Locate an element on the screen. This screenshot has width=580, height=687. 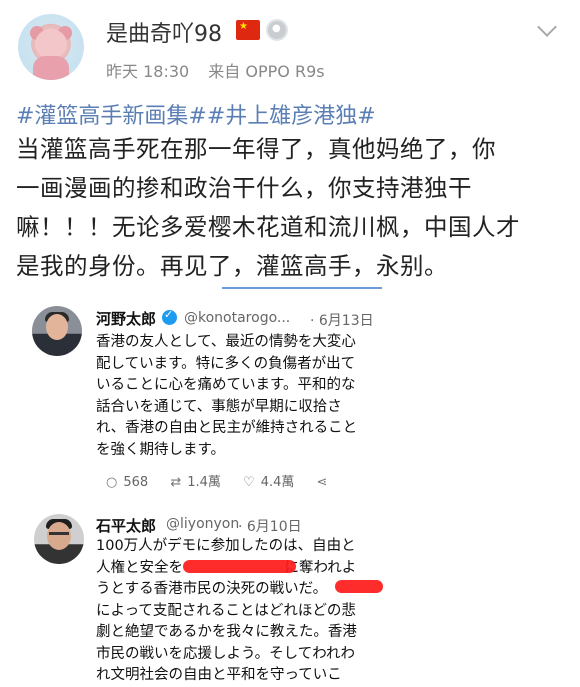
tweet-author-name: 河野太郎 is located at coordinates (126, 319).